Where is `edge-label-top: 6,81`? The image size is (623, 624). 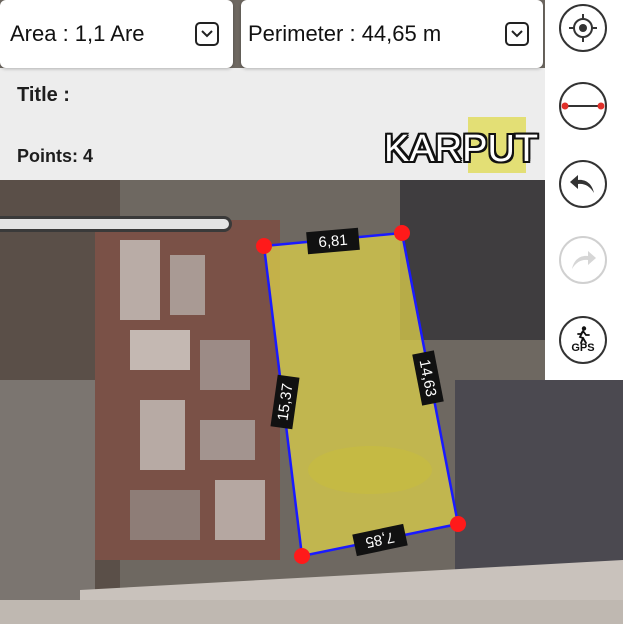 edge-label-top: 6,81 is located at coordinates (333, 241).